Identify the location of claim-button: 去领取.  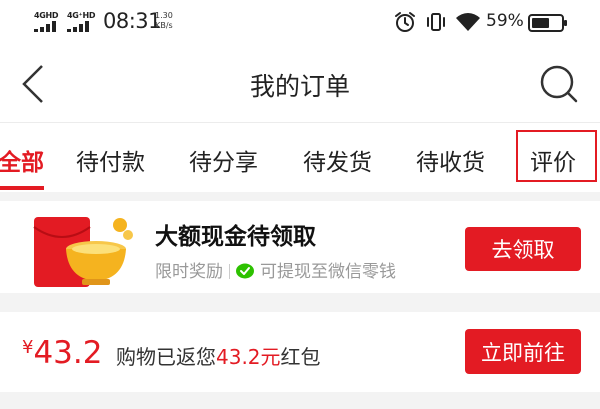
(523, 249).